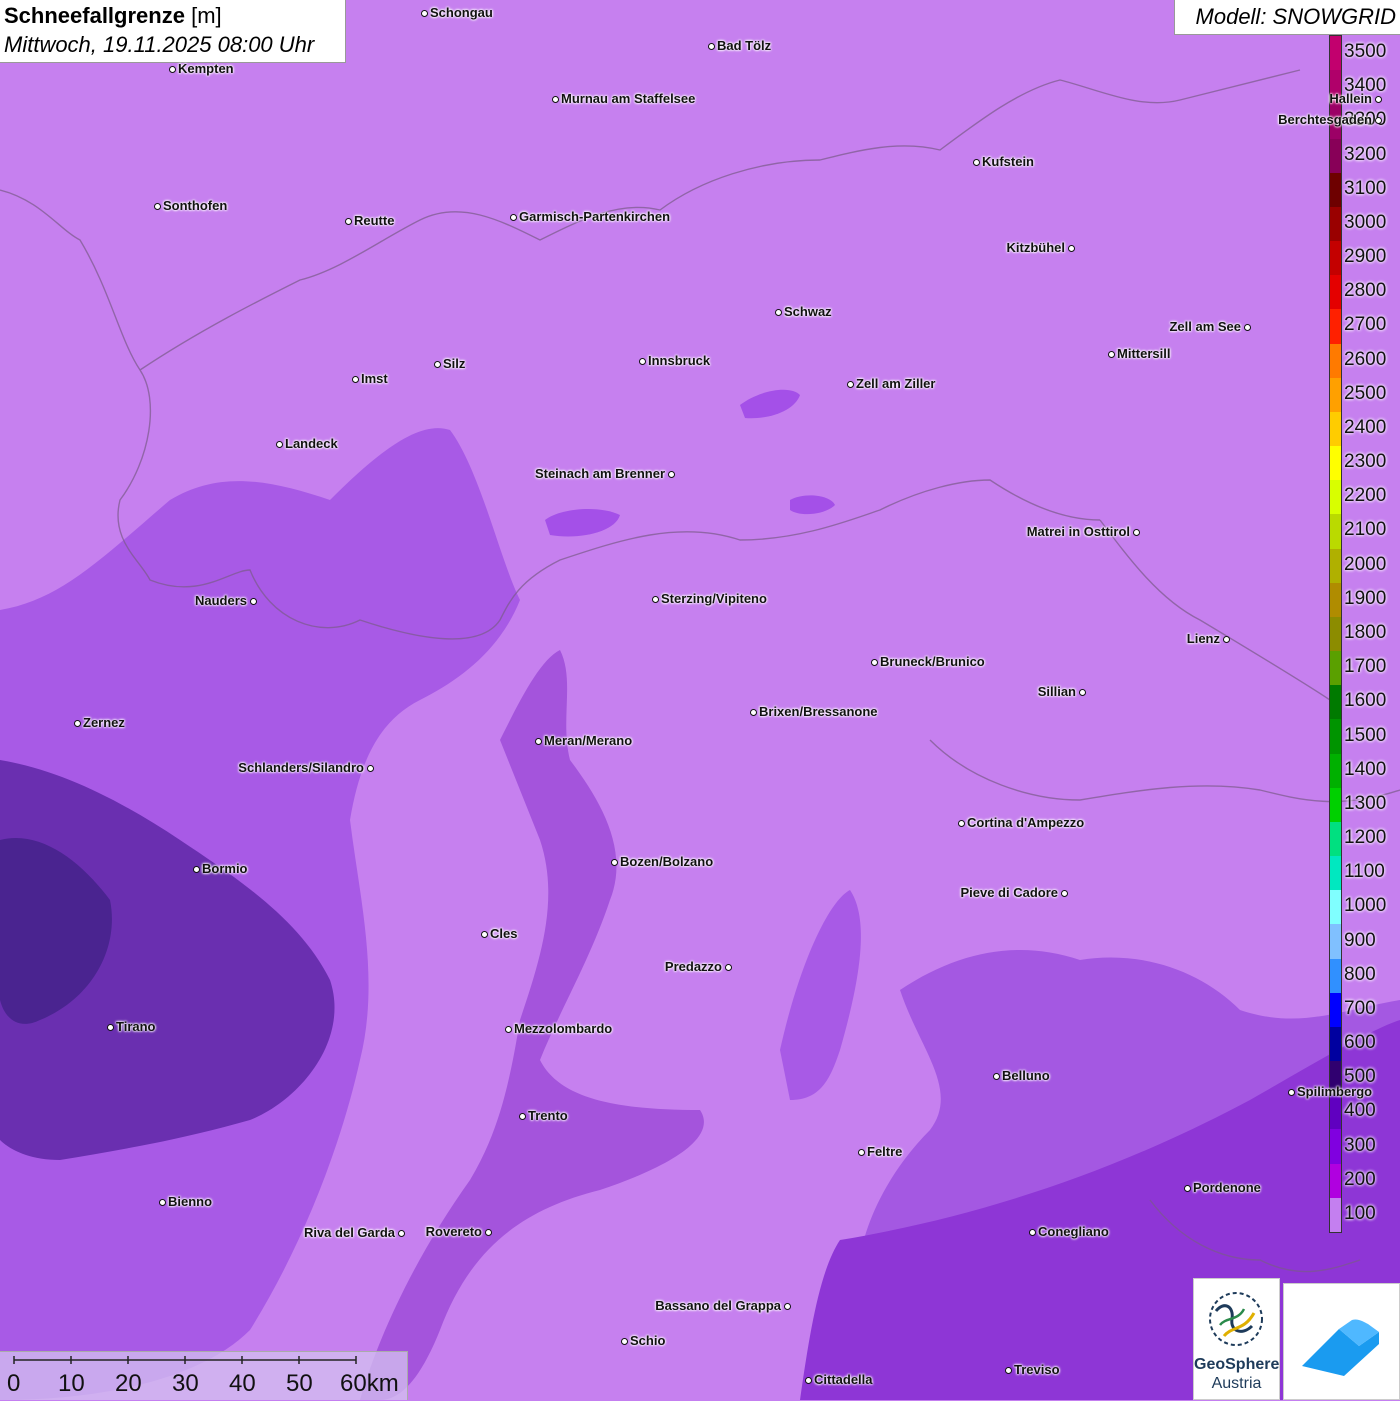  I want to click on city-label: Bienno, so click(190, 1201).